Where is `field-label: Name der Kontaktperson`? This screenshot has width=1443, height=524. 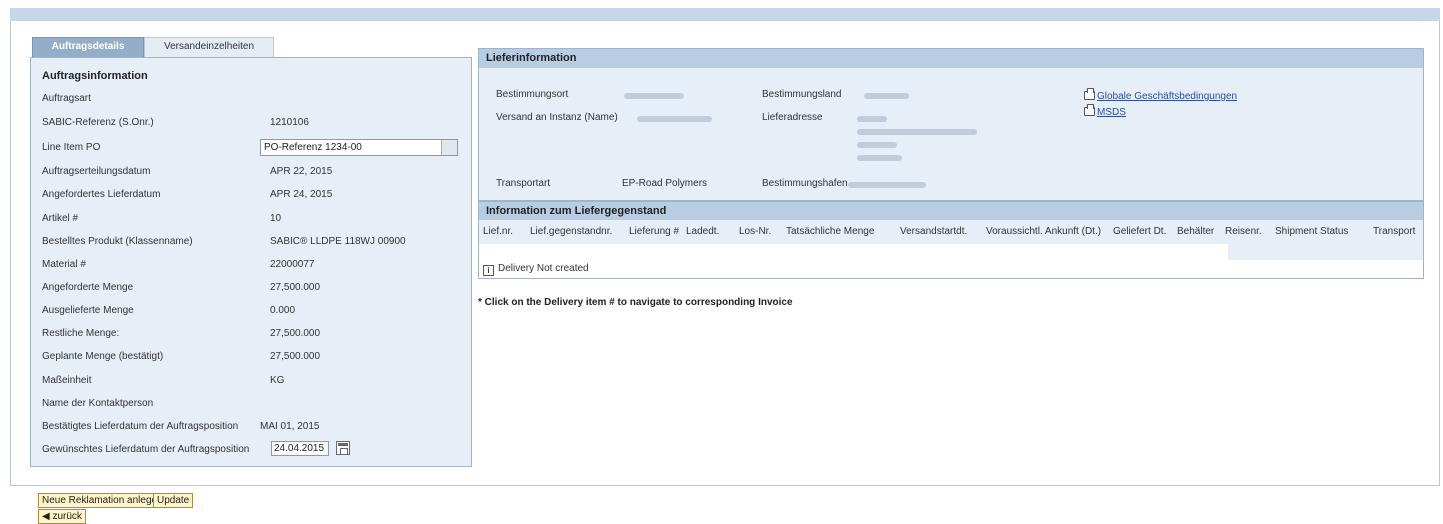 field-label: Name der Kontaktperson is located at coordinates (98, 403).